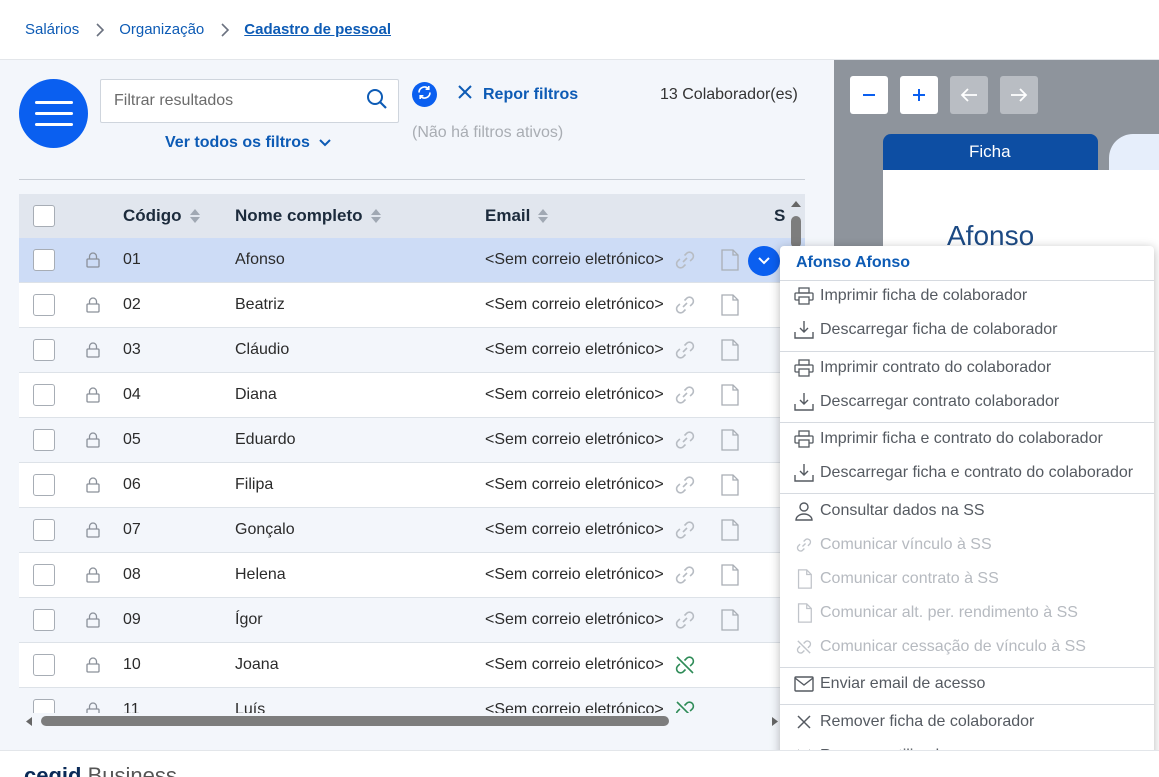 Image resolution: width=1159 pixels, height=777 pixels. I want to click on previous-button, so click(969, 95).